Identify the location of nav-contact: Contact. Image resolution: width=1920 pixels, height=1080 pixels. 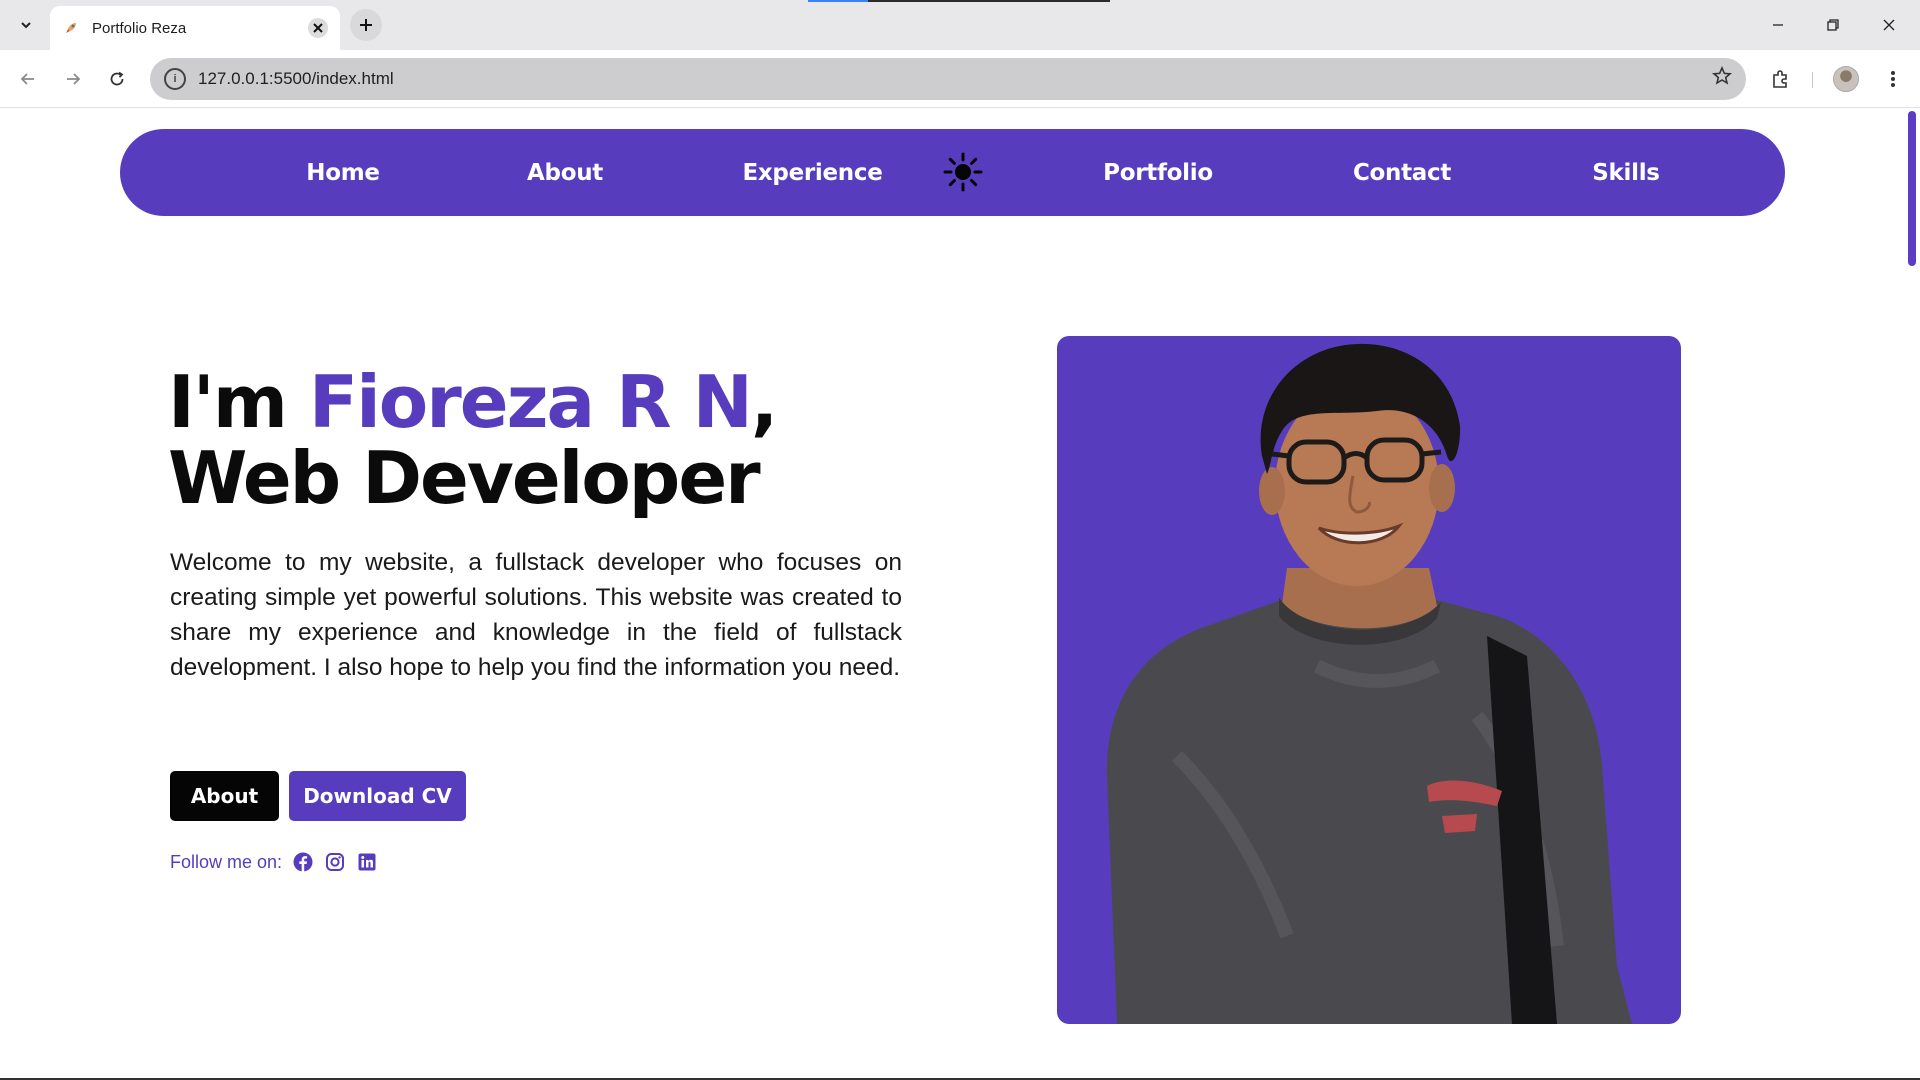
(1402, 172).